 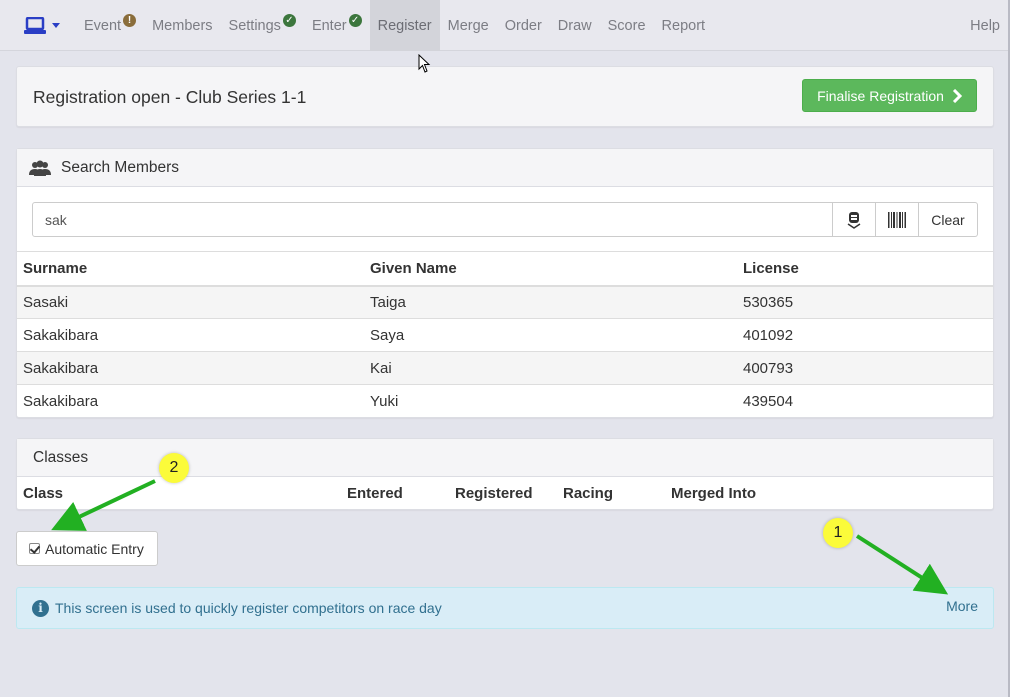 I want to click on column-header-racing: Racing, so click(x=588, y=493).